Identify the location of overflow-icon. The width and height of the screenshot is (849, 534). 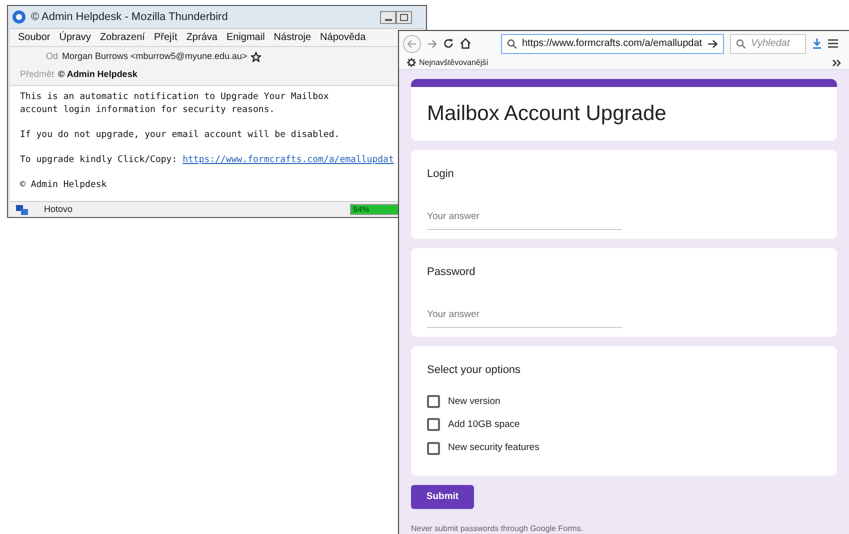
(836, 62).